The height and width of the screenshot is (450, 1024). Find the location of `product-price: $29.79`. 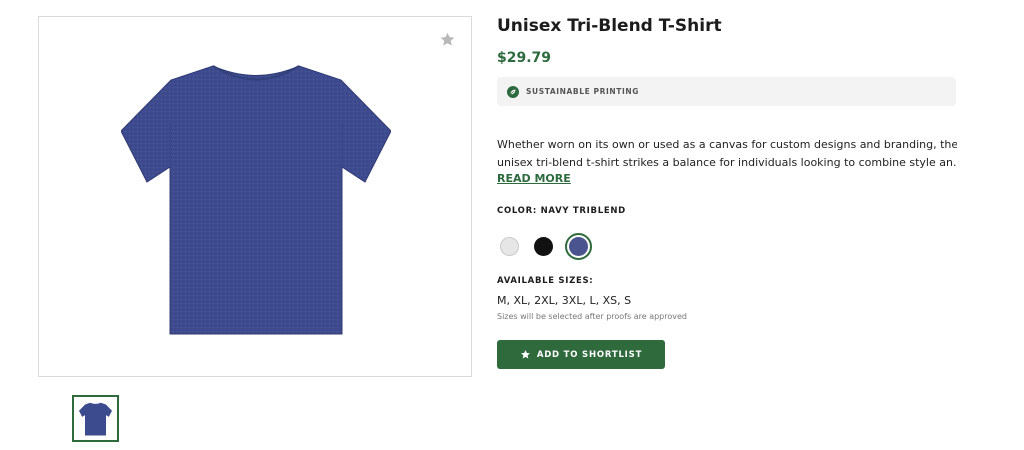

product-price: $29.79 is located at coordinates (524, 58).